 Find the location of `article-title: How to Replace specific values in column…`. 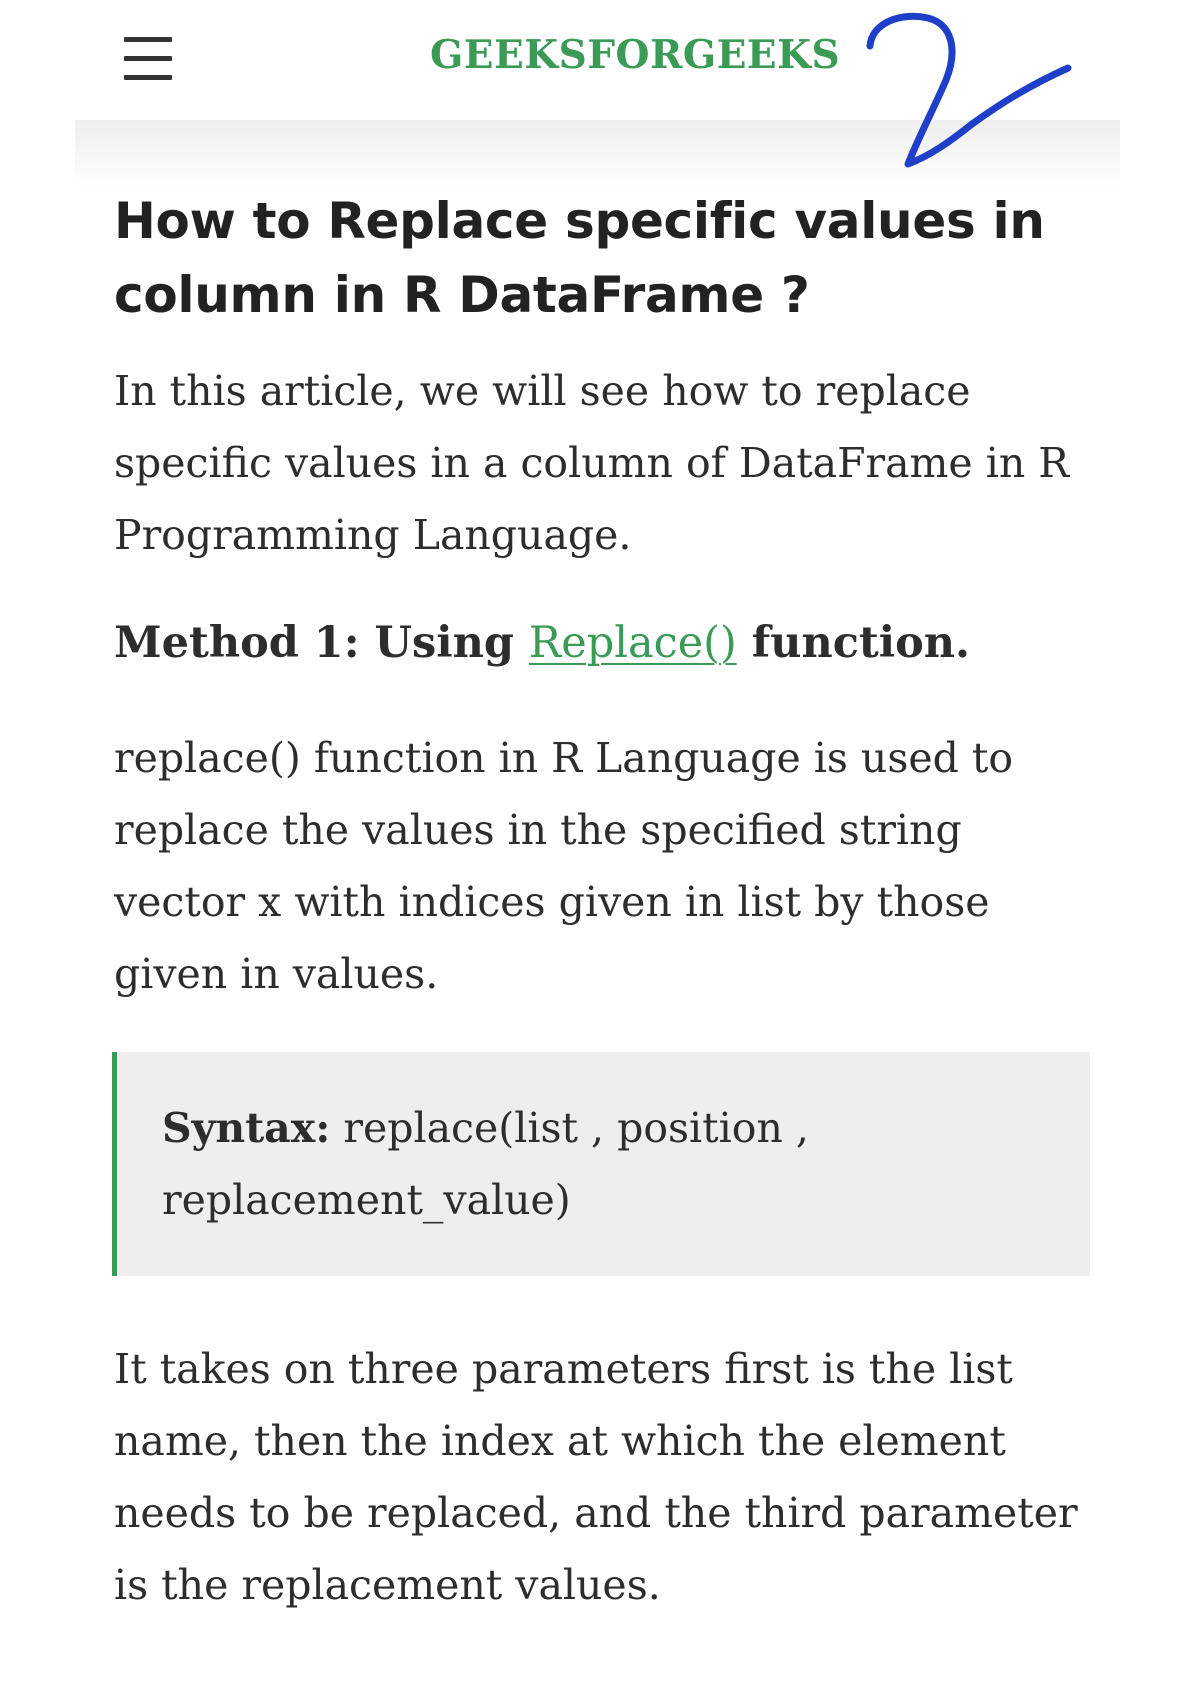

article-title: How to Replace specific values in column… is located at coordinates (579, 258).